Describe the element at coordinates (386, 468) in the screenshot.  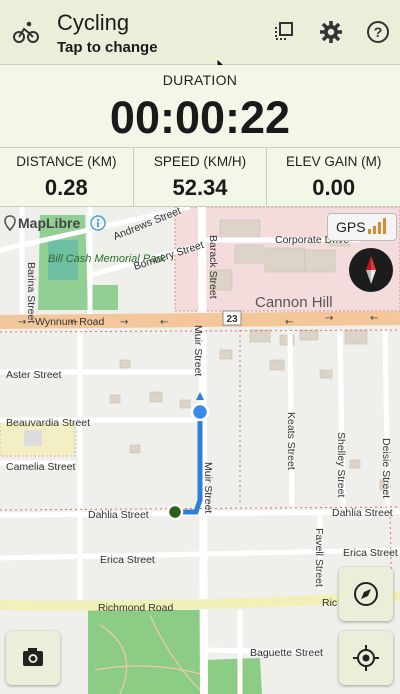
I see `street-label: Deisie Street` at that location.